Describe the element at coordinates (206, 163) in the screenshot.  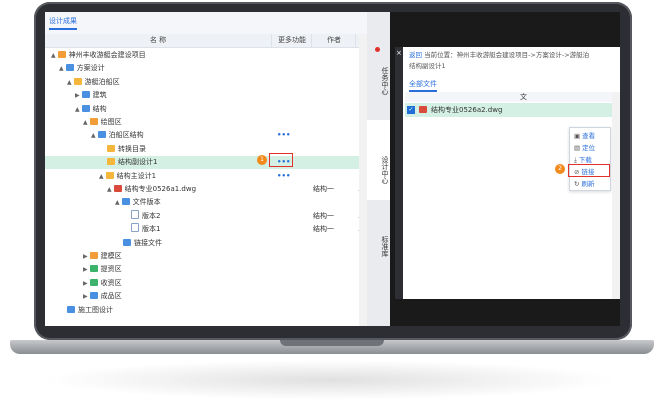
I see `tree-row: 结构副设计1 •••` at that location.